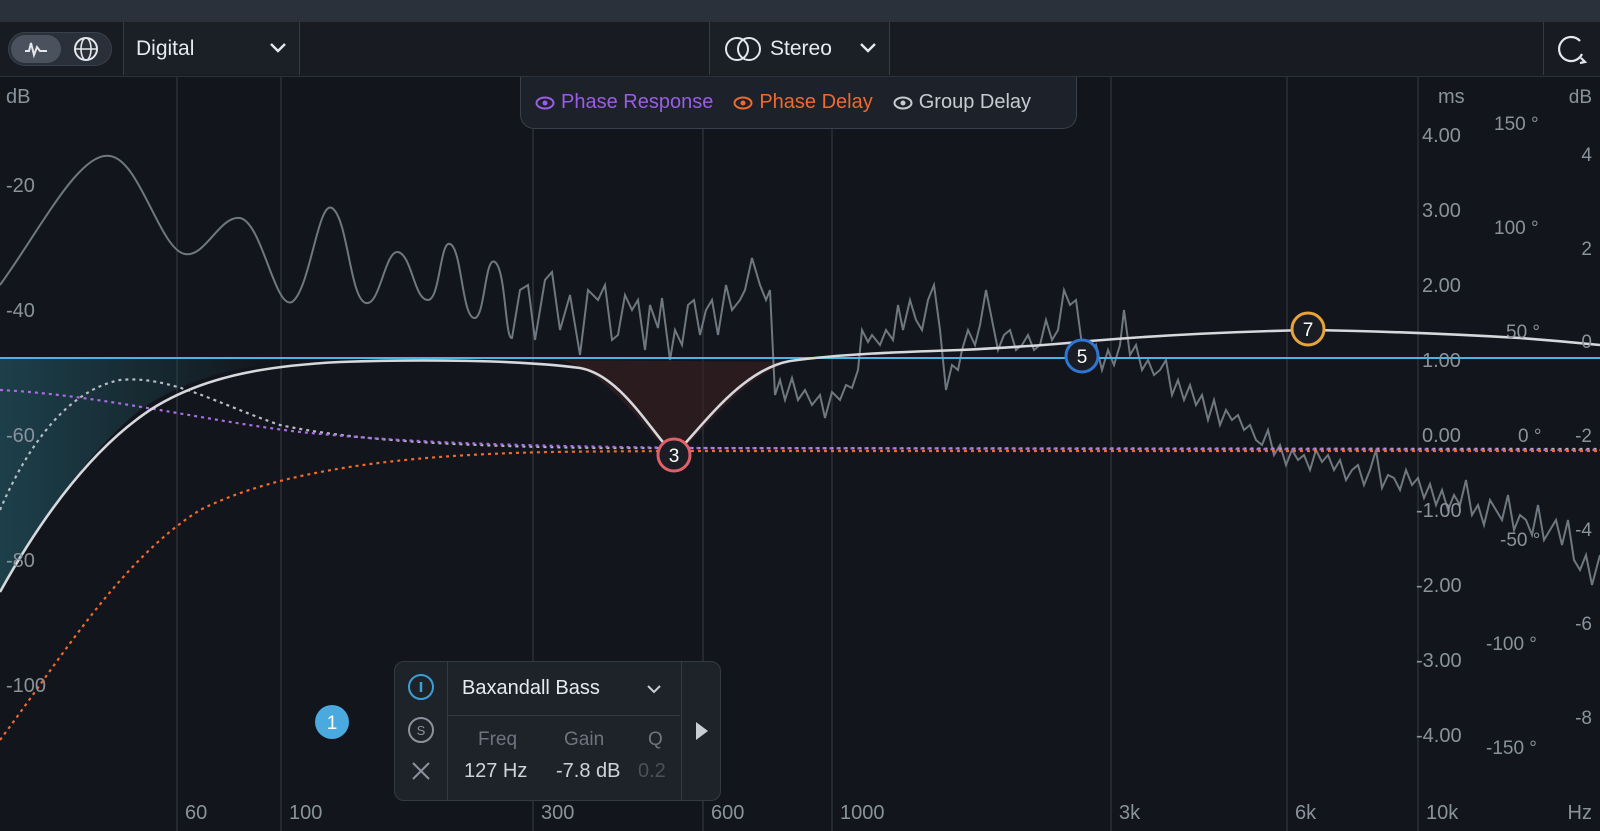 Image resolution: width=1600 pixels, height=831 pixels. I want to click on gain-label: Gain, so click(584, 739).